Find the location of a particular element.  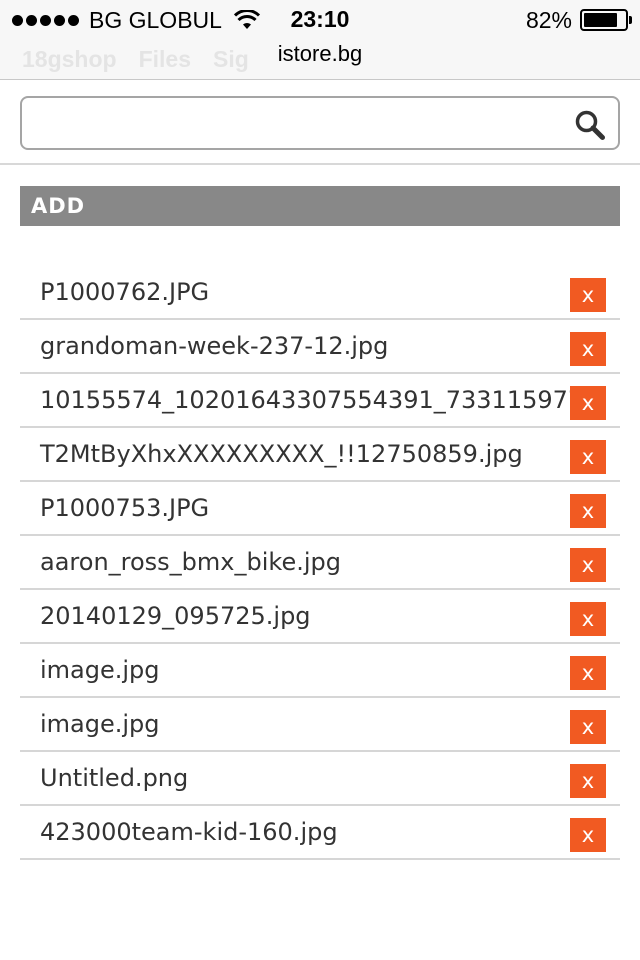

file-row: 423000team-kid-160.jpg x is located at coordinates (320, 833).